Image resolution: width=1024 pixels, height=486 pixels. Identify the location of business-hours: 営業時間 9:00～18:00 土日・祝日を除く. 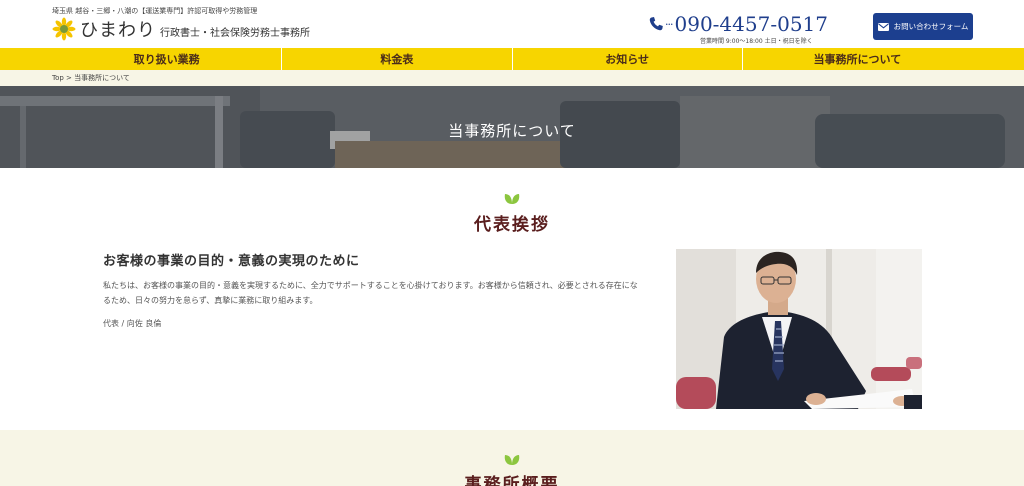
(756, 41).